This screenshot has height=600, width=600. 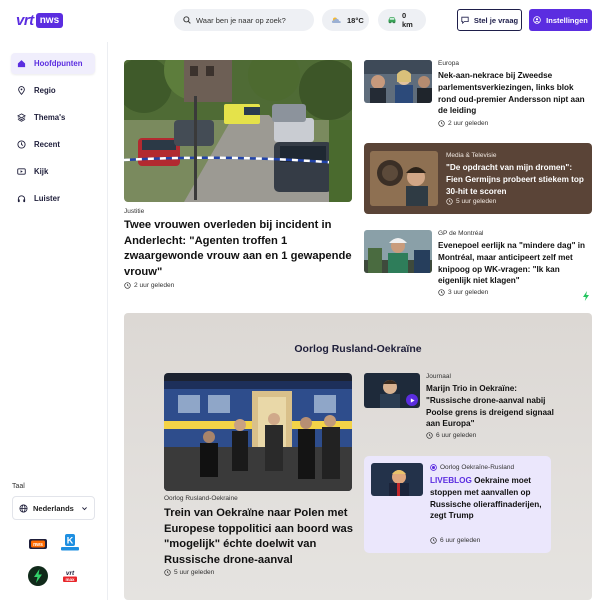 What do you see at coordinates (23, 508) in the screenshot?
I see `globe-icon` at bounding box center [23, 508].